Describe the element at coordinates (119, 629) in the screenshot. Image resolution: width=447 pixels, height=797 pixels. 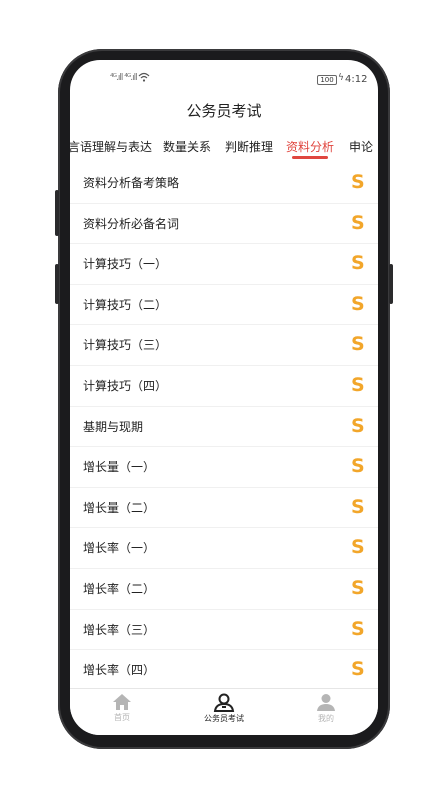
I see `list-item-label: 增长率（三）` at that location.